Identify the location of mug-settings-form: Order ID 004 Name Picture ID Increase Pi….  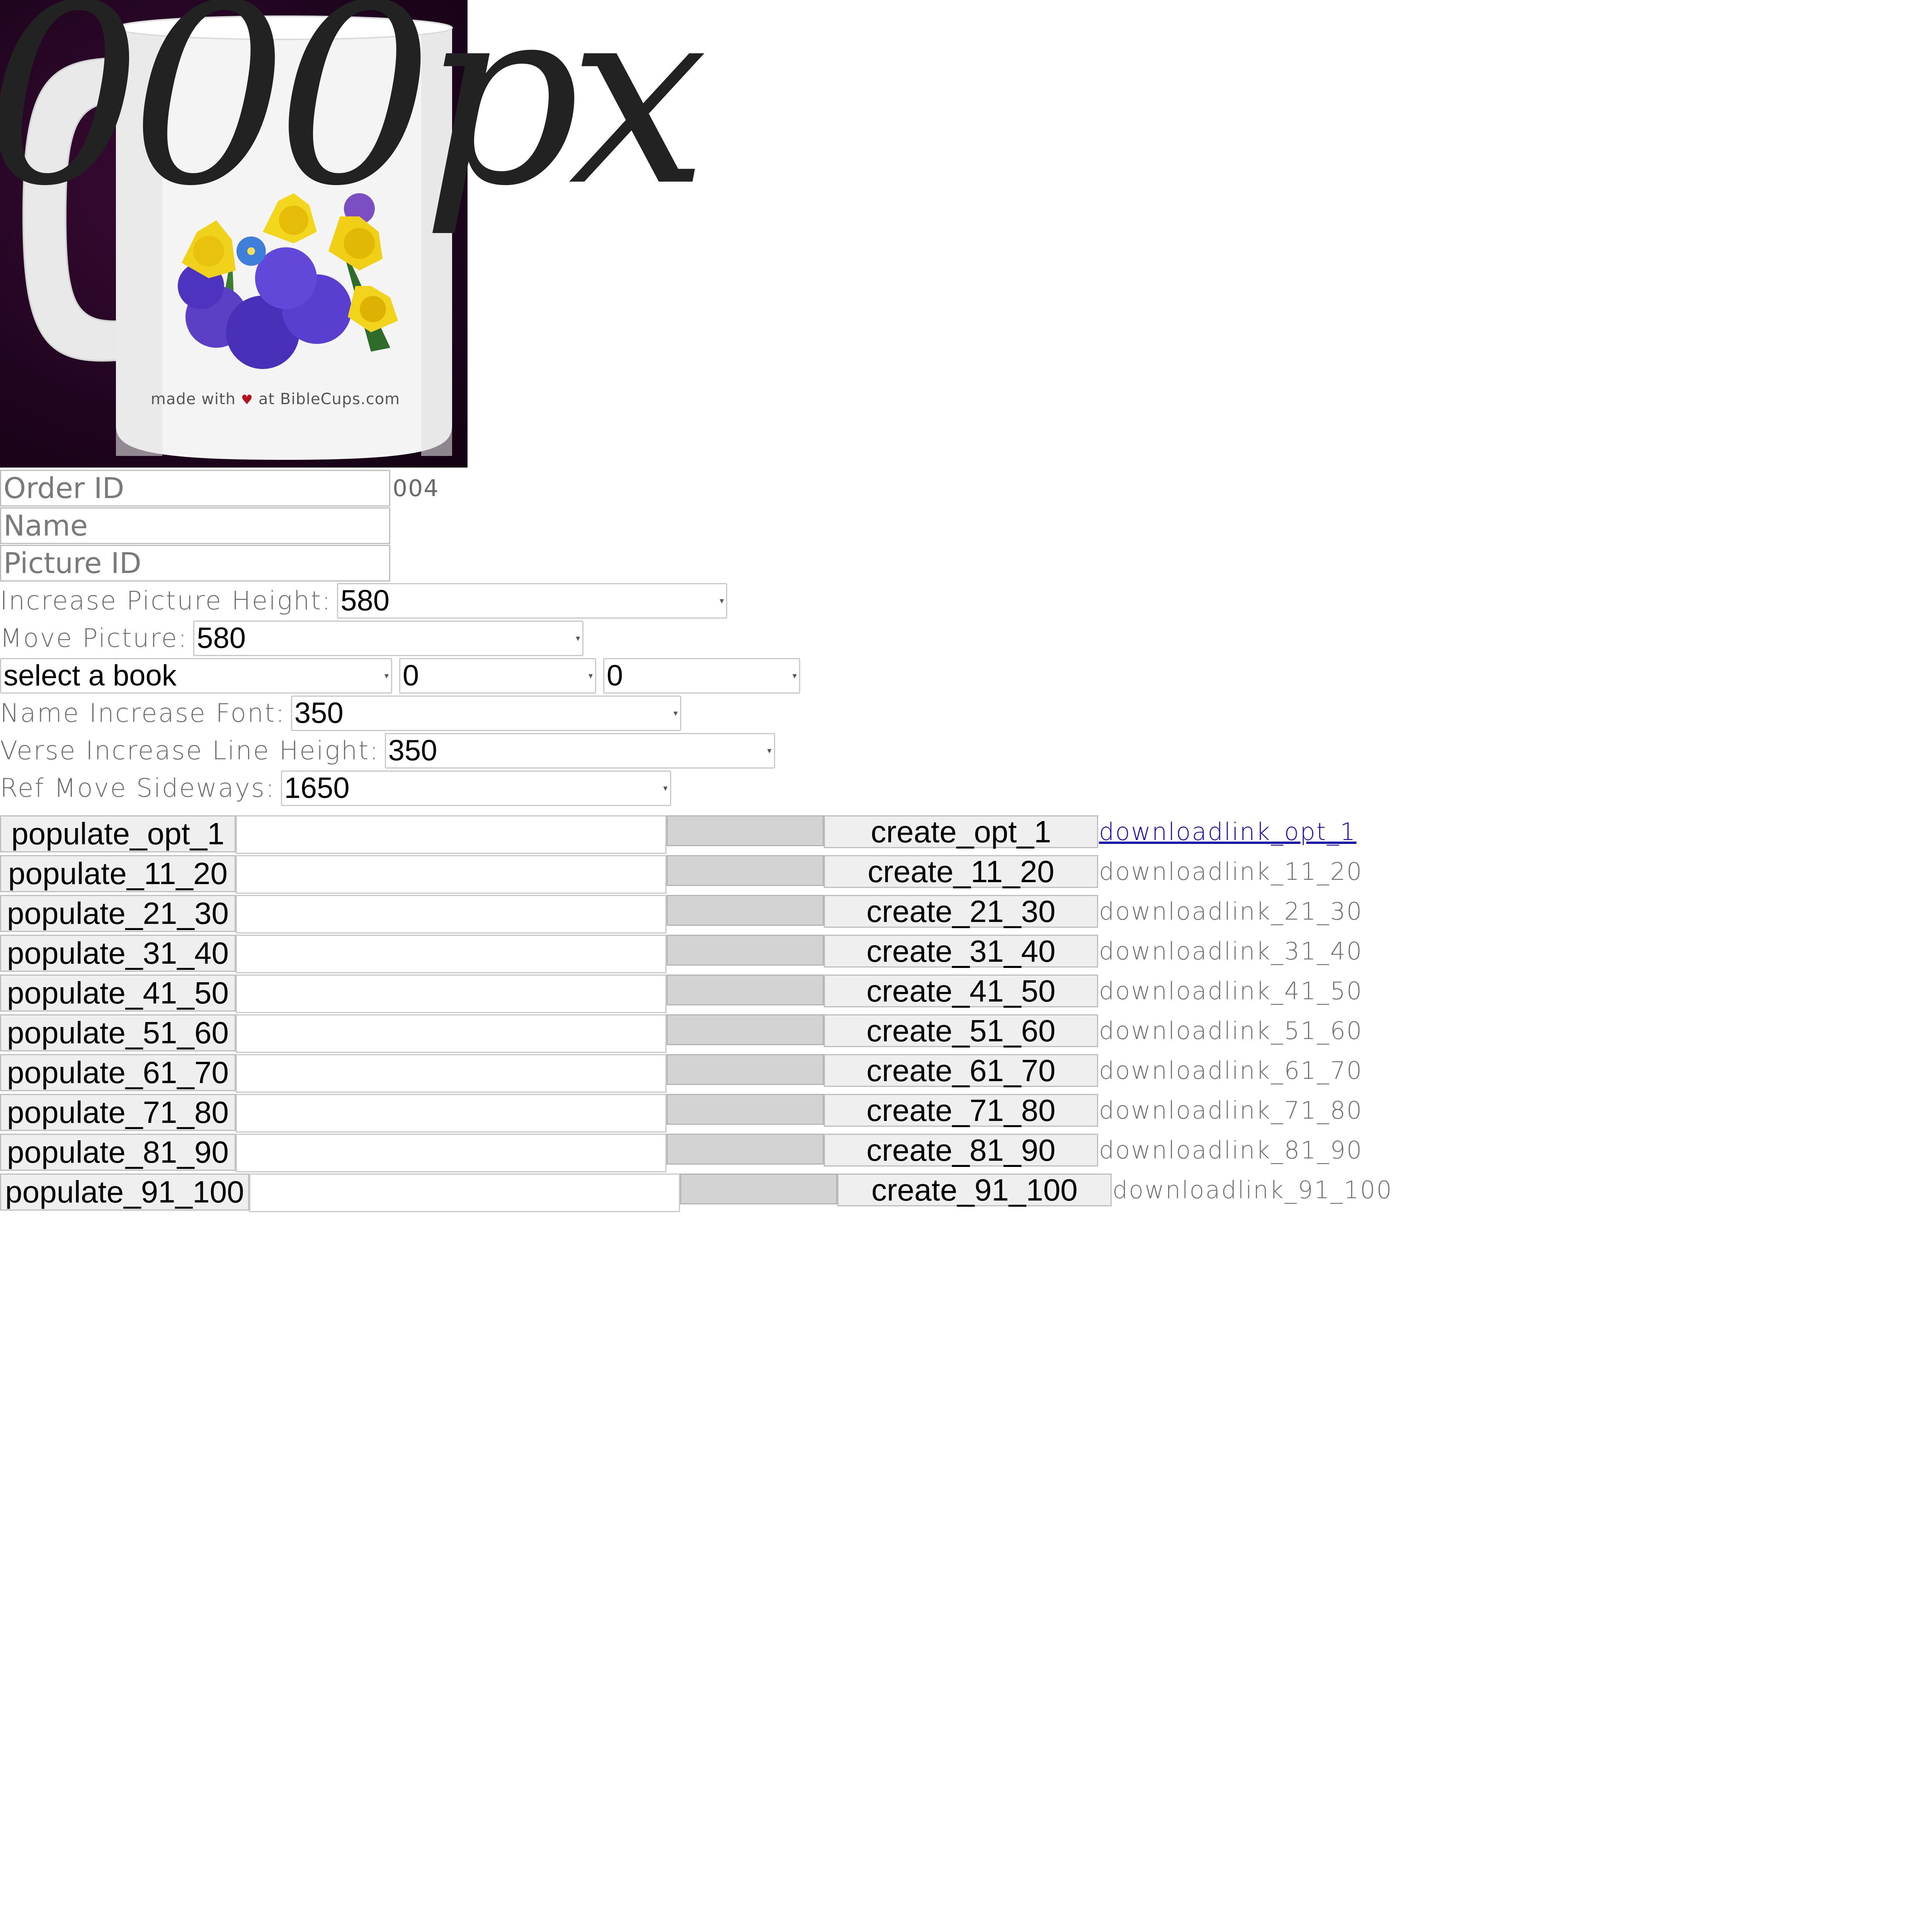
(812, 638).